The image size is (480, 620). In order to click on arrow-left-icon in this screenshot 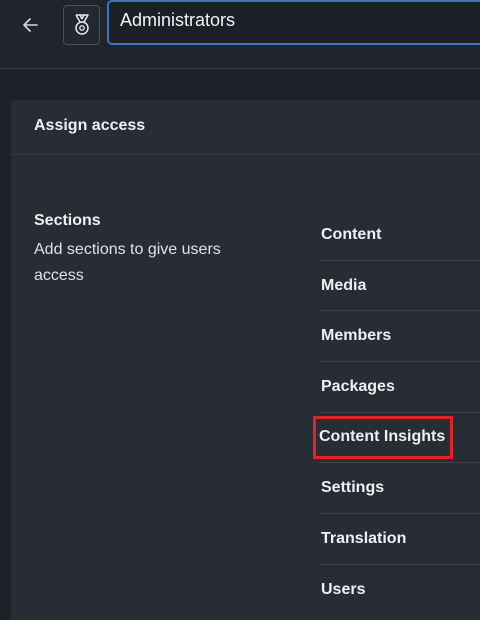, I will do `click(30, 25)`.